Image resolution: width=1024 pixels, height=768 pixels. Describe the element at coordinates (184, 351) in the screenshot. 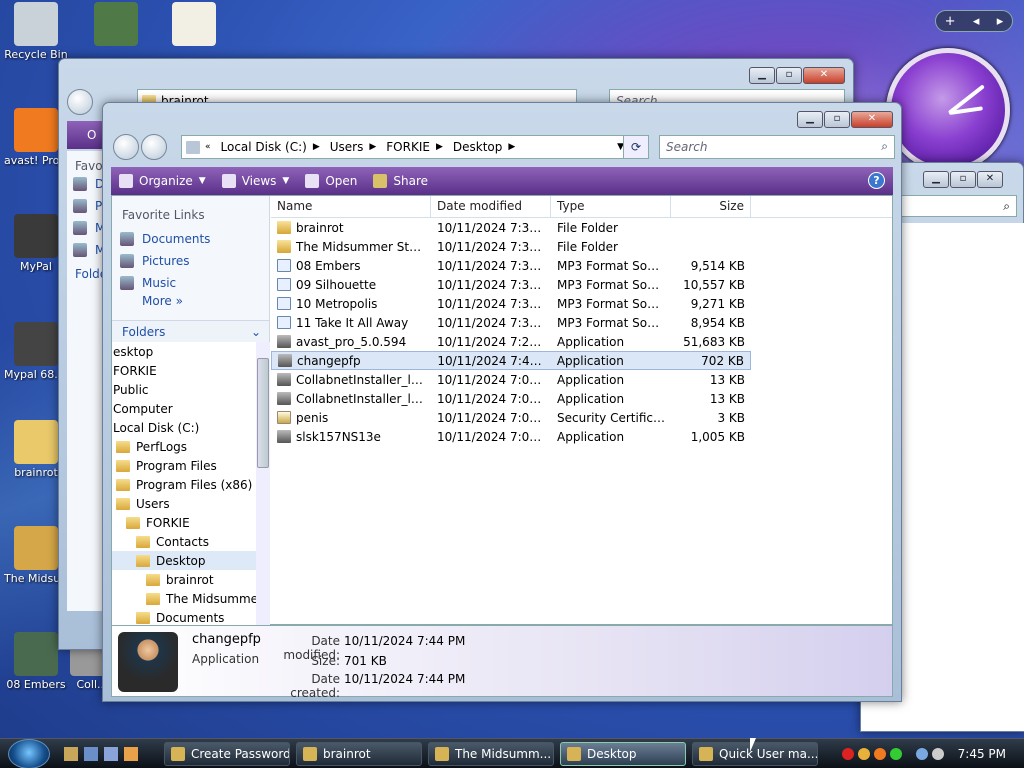

I see `tree-item: esktop` at that location.